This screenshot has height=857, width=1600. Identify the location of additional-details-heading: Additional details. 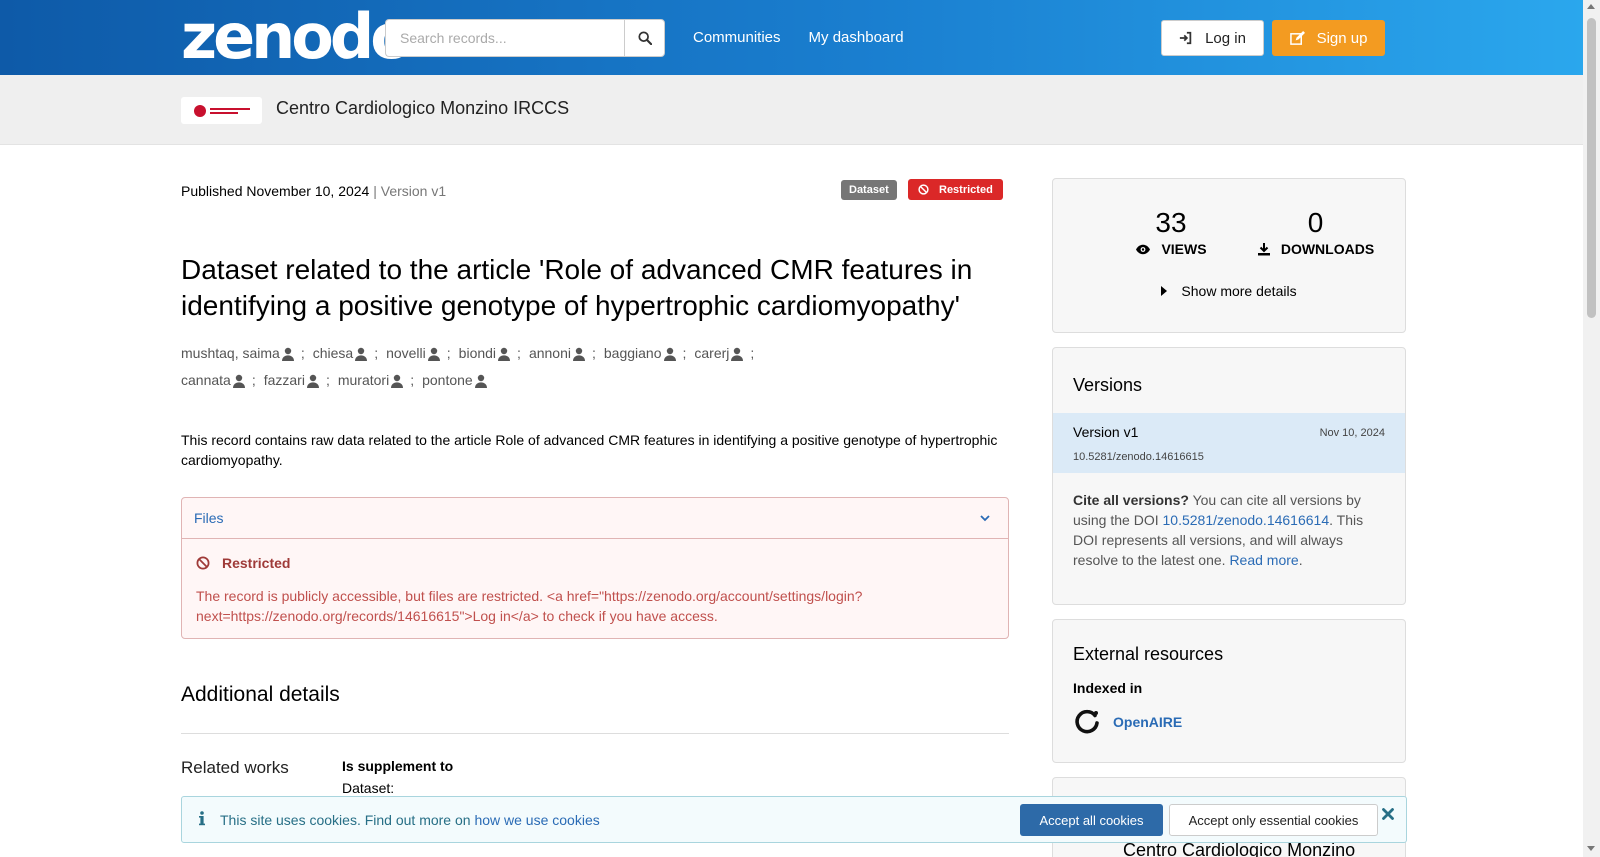
(260, 694).